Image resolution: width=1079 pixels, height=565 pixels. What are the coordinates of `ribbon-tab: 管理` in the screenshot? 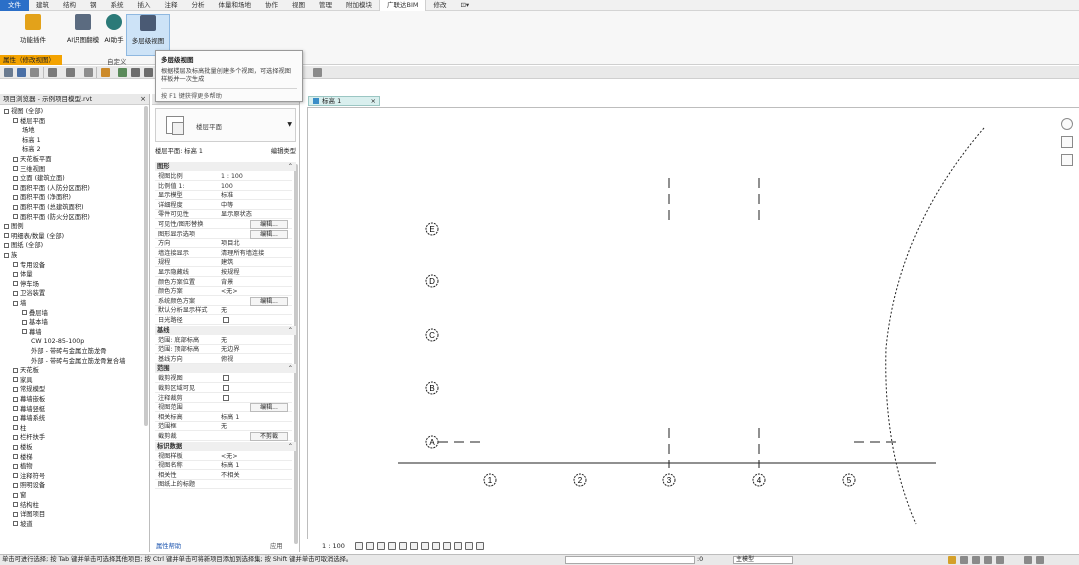 It's located at (325, 5).